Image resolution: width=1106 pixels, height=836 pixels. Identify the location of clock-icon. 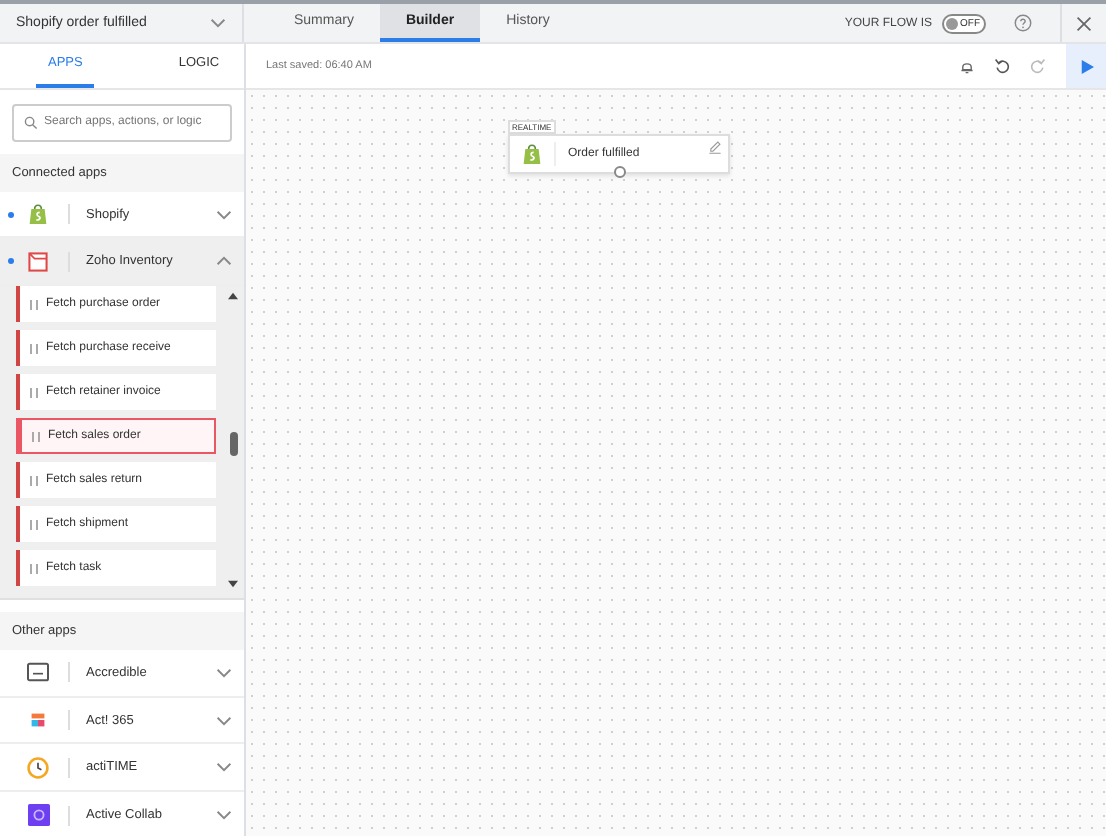
(38, 767).